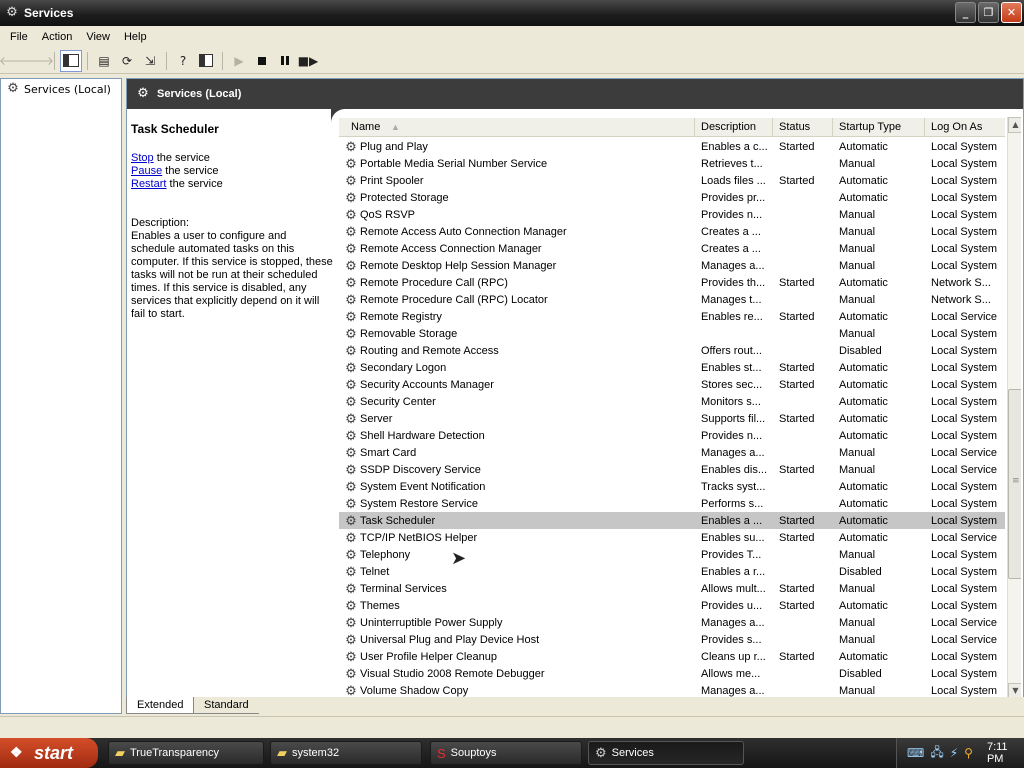  What do you see at coordinates (968, 753) in the screenshot?
I see `search-icon: ⚲` at bounding box center [968, 753].